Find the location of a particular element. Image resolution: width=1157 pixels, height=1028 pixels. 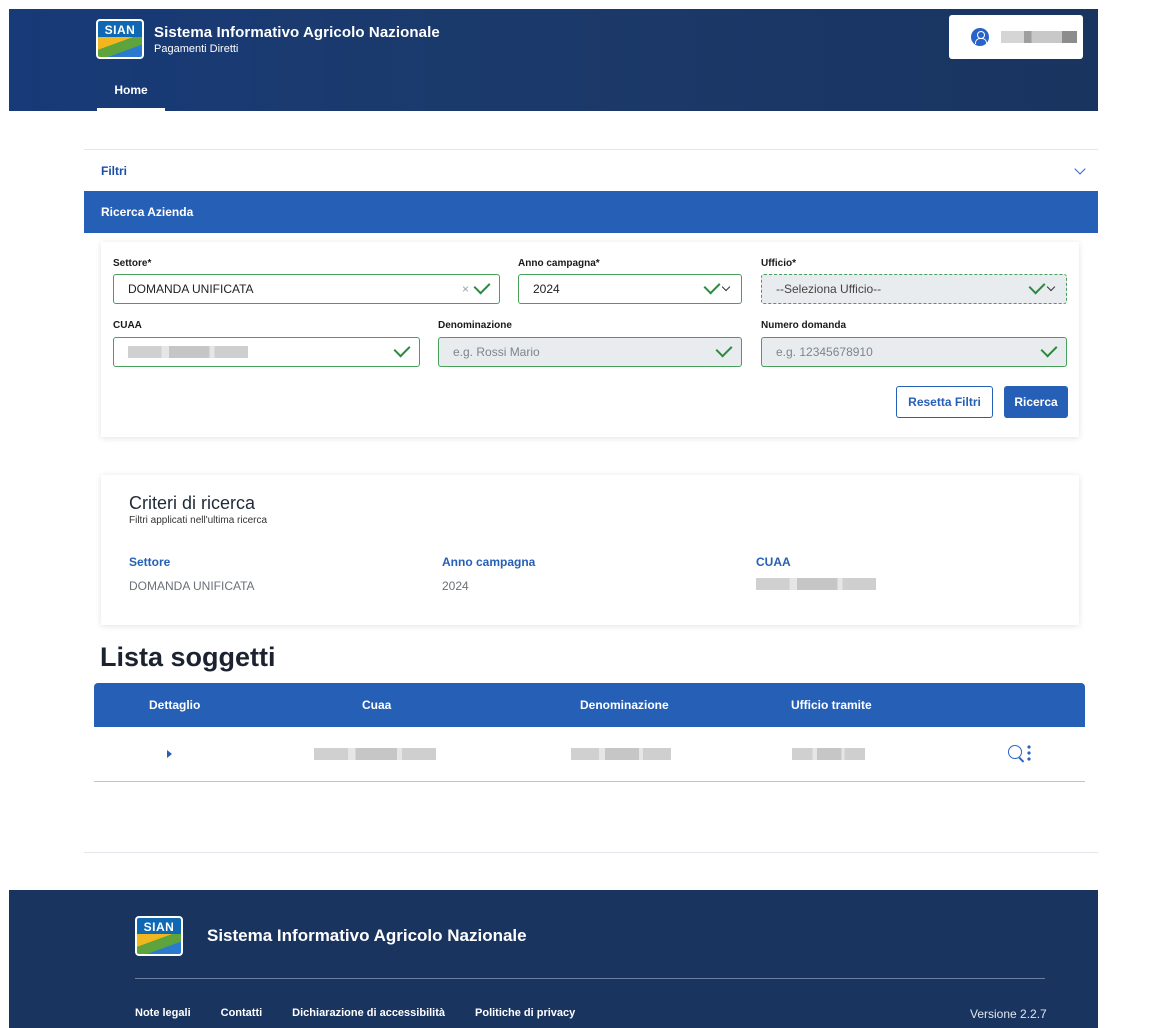

cuaa-value-wrap is located at coordinates (262, 352).